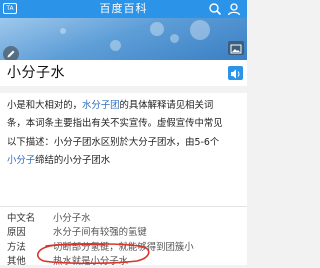  I want to click on infobox-value: 小分子水, so click(72, 218).